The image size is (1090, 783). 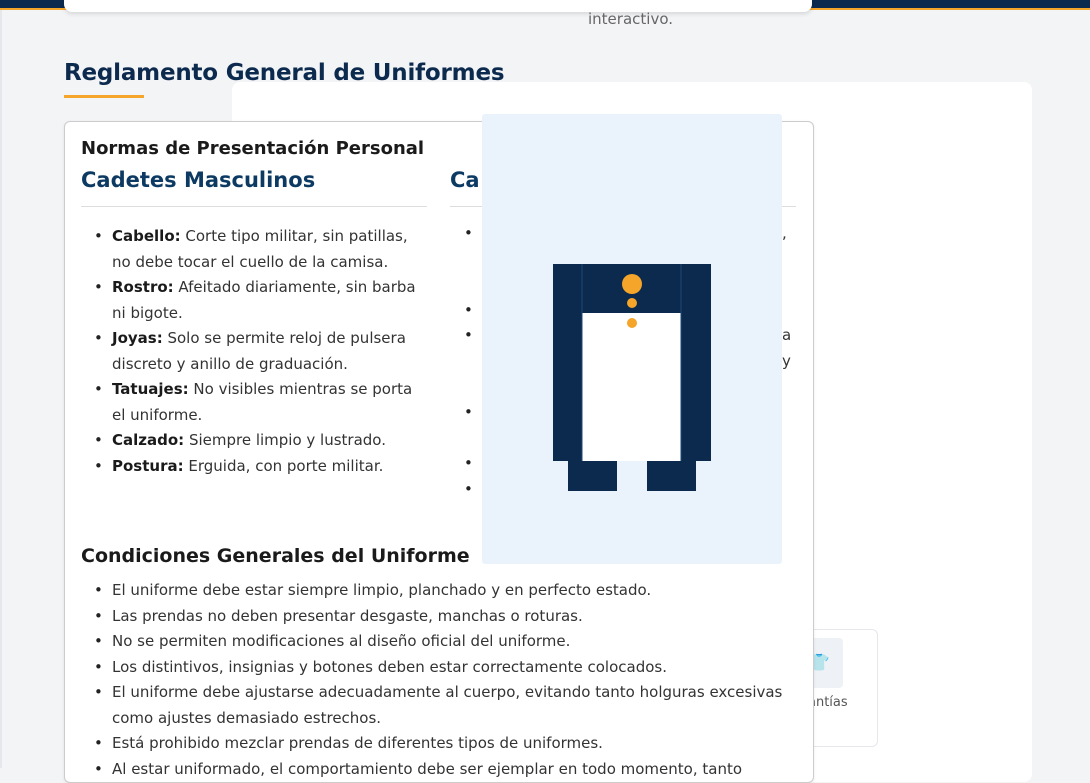 What do you see at coordinates (254, 206) in the screenshot?
I see `male-cadets-divider` at bounding box center [254, 206].